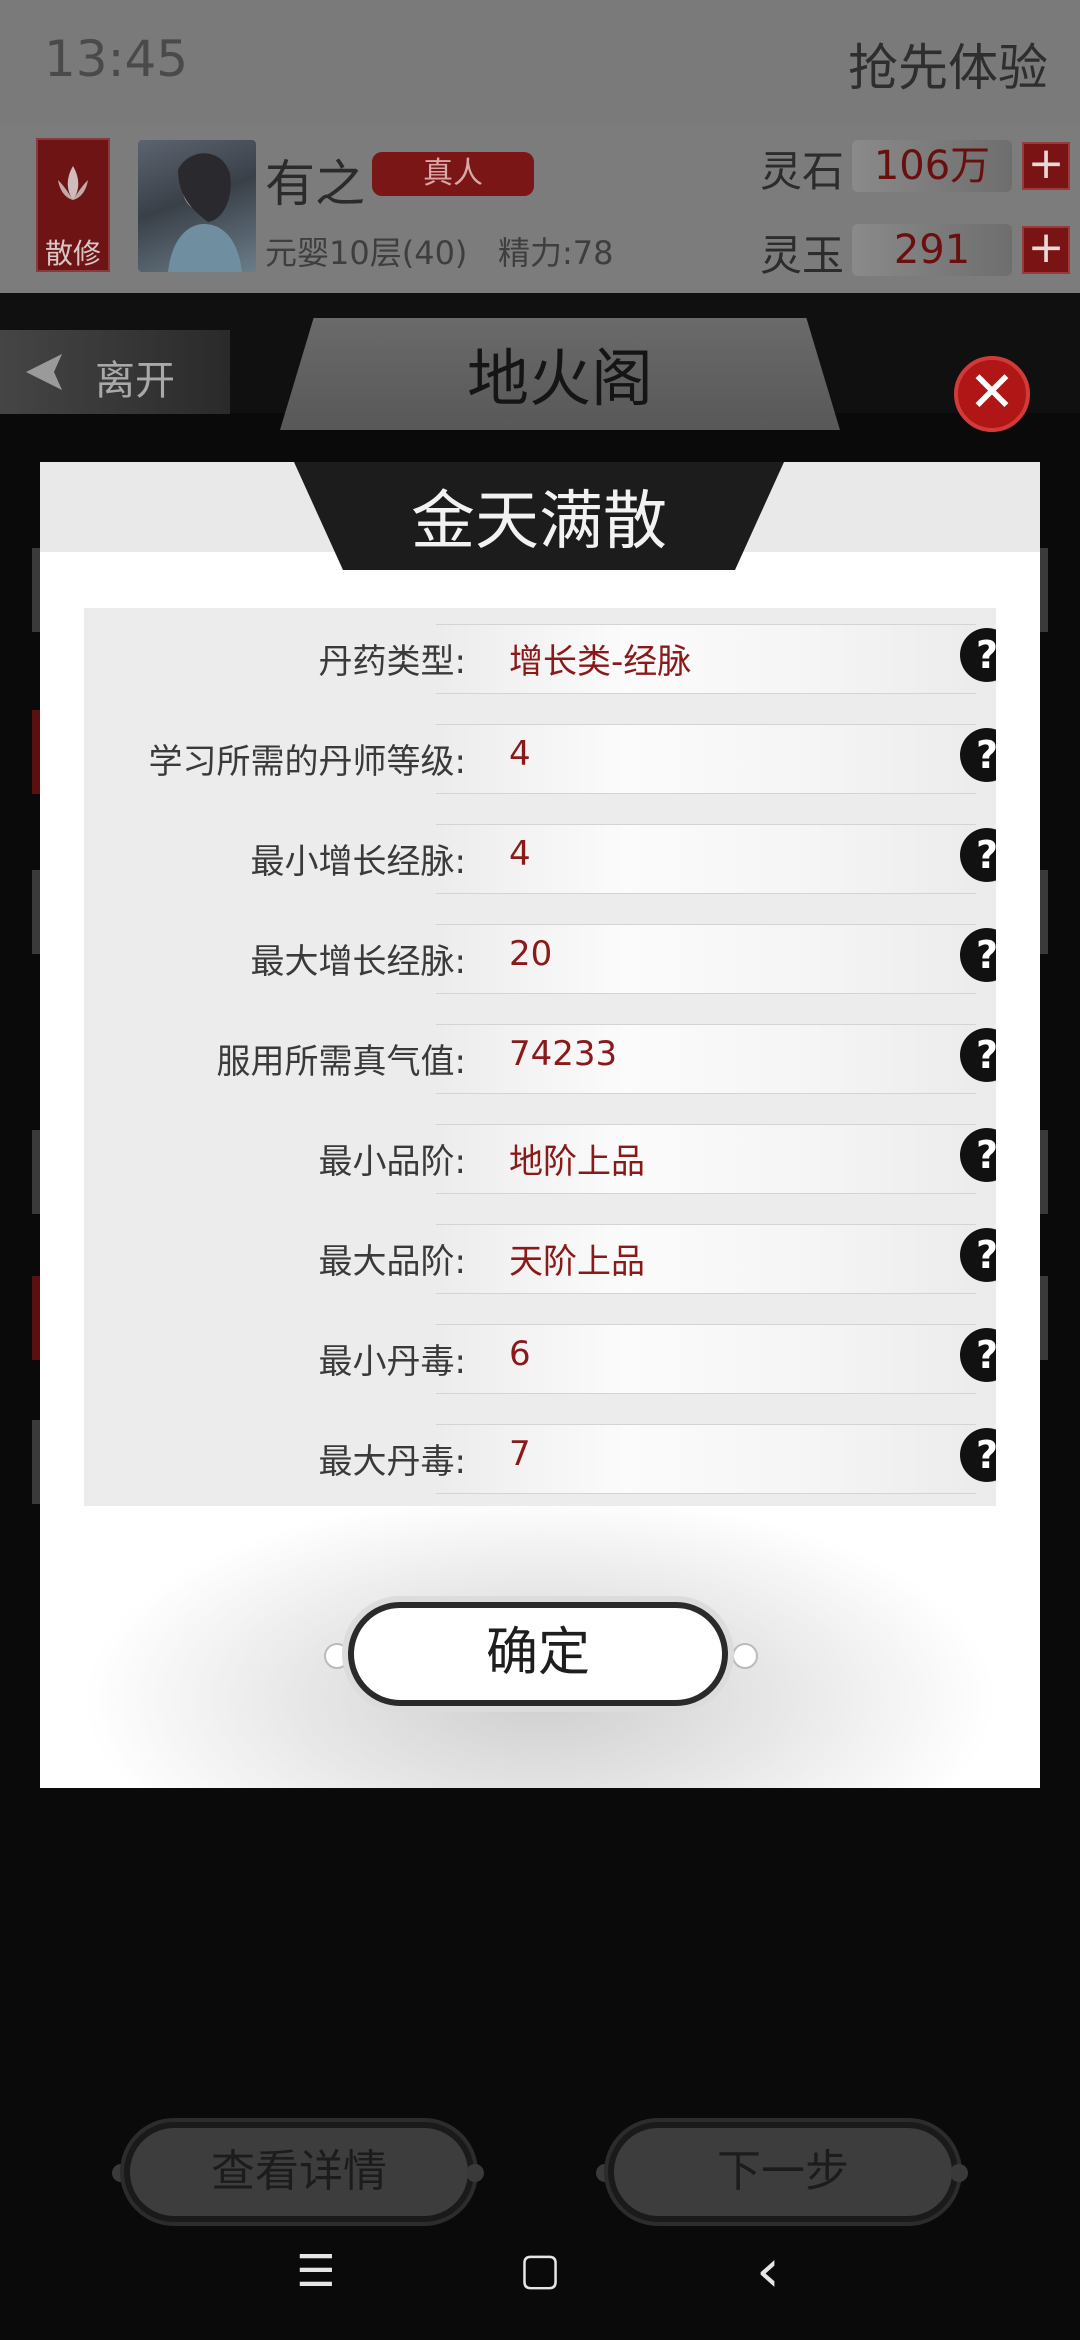 The height and width of the screenshot is (2340, 1080). Describe the element at coordinates (531, 954) in the screenshot. I see `property-value: 20` at that location.